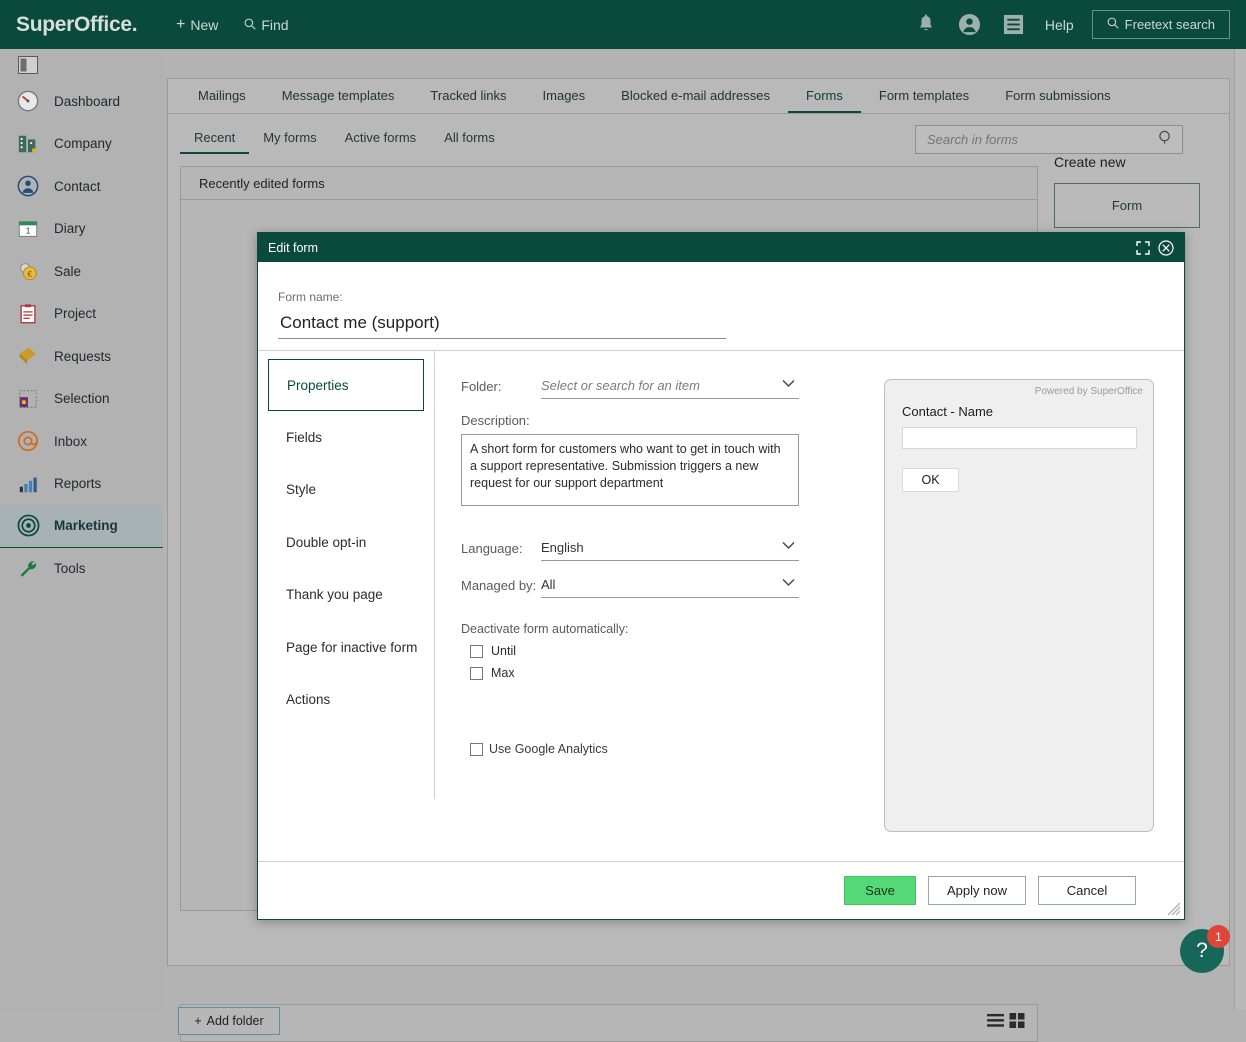  What do you see at coordinates (81, 314) in the screenshot?
I see `sidebar-item-project: Project` at bounding box center [81, 314].